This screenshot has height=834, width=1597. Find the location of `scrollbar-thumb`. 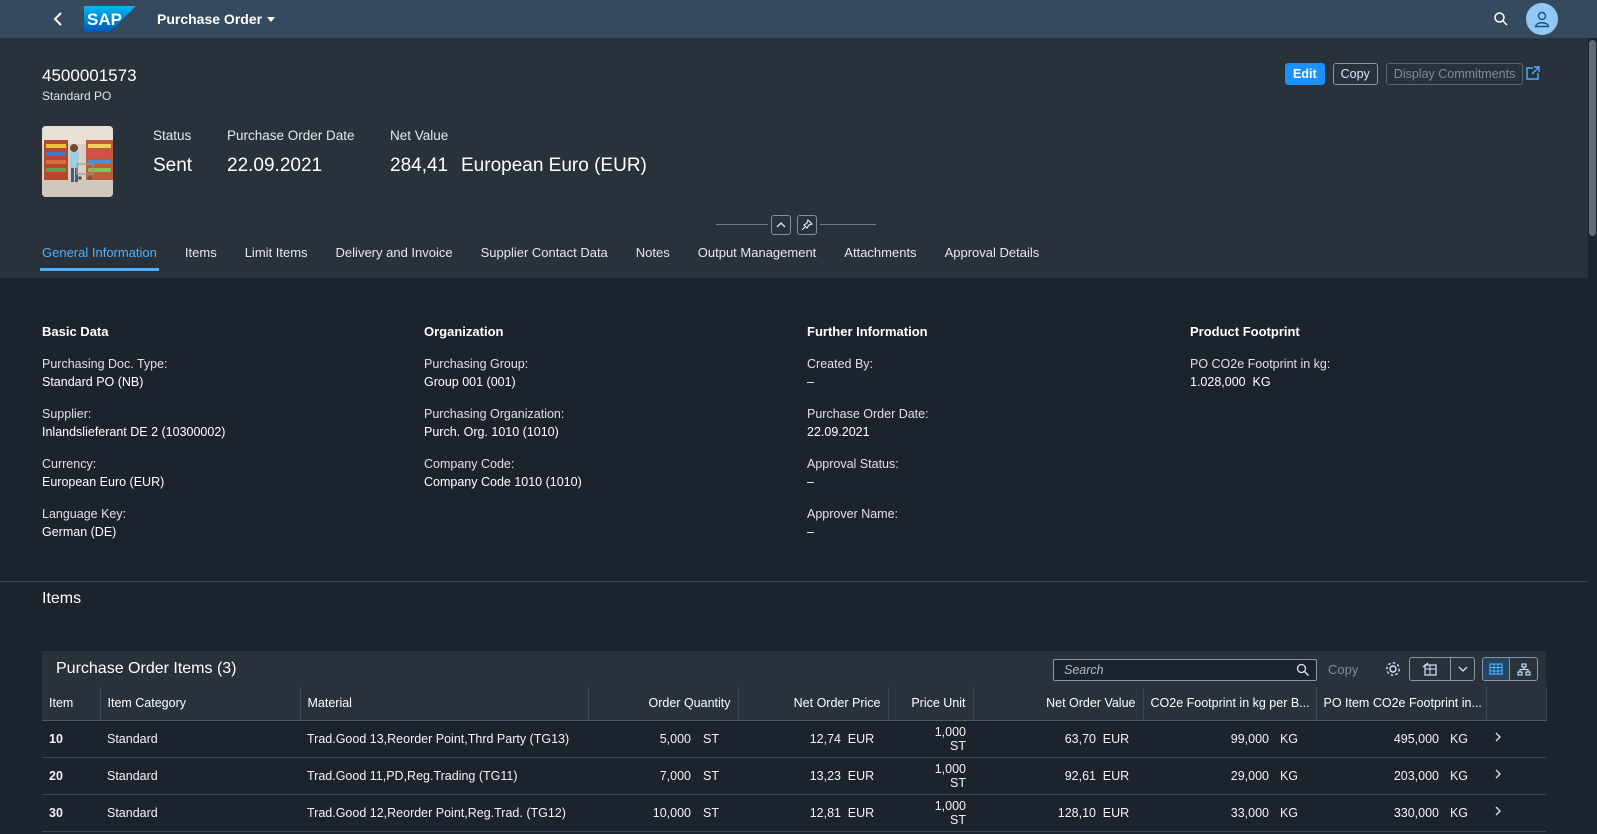

scrollbar-thumb is located at coordinates (1592, 138).